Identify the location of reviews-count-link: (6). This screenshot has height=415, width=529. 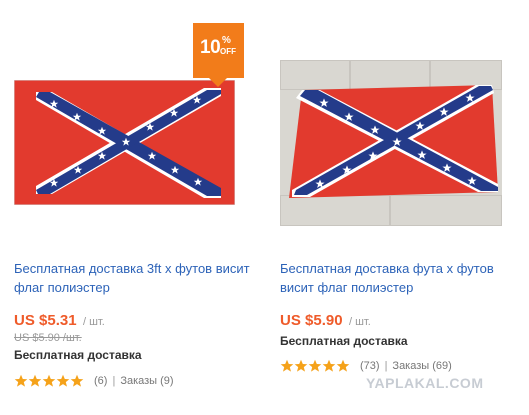
(100, 381).